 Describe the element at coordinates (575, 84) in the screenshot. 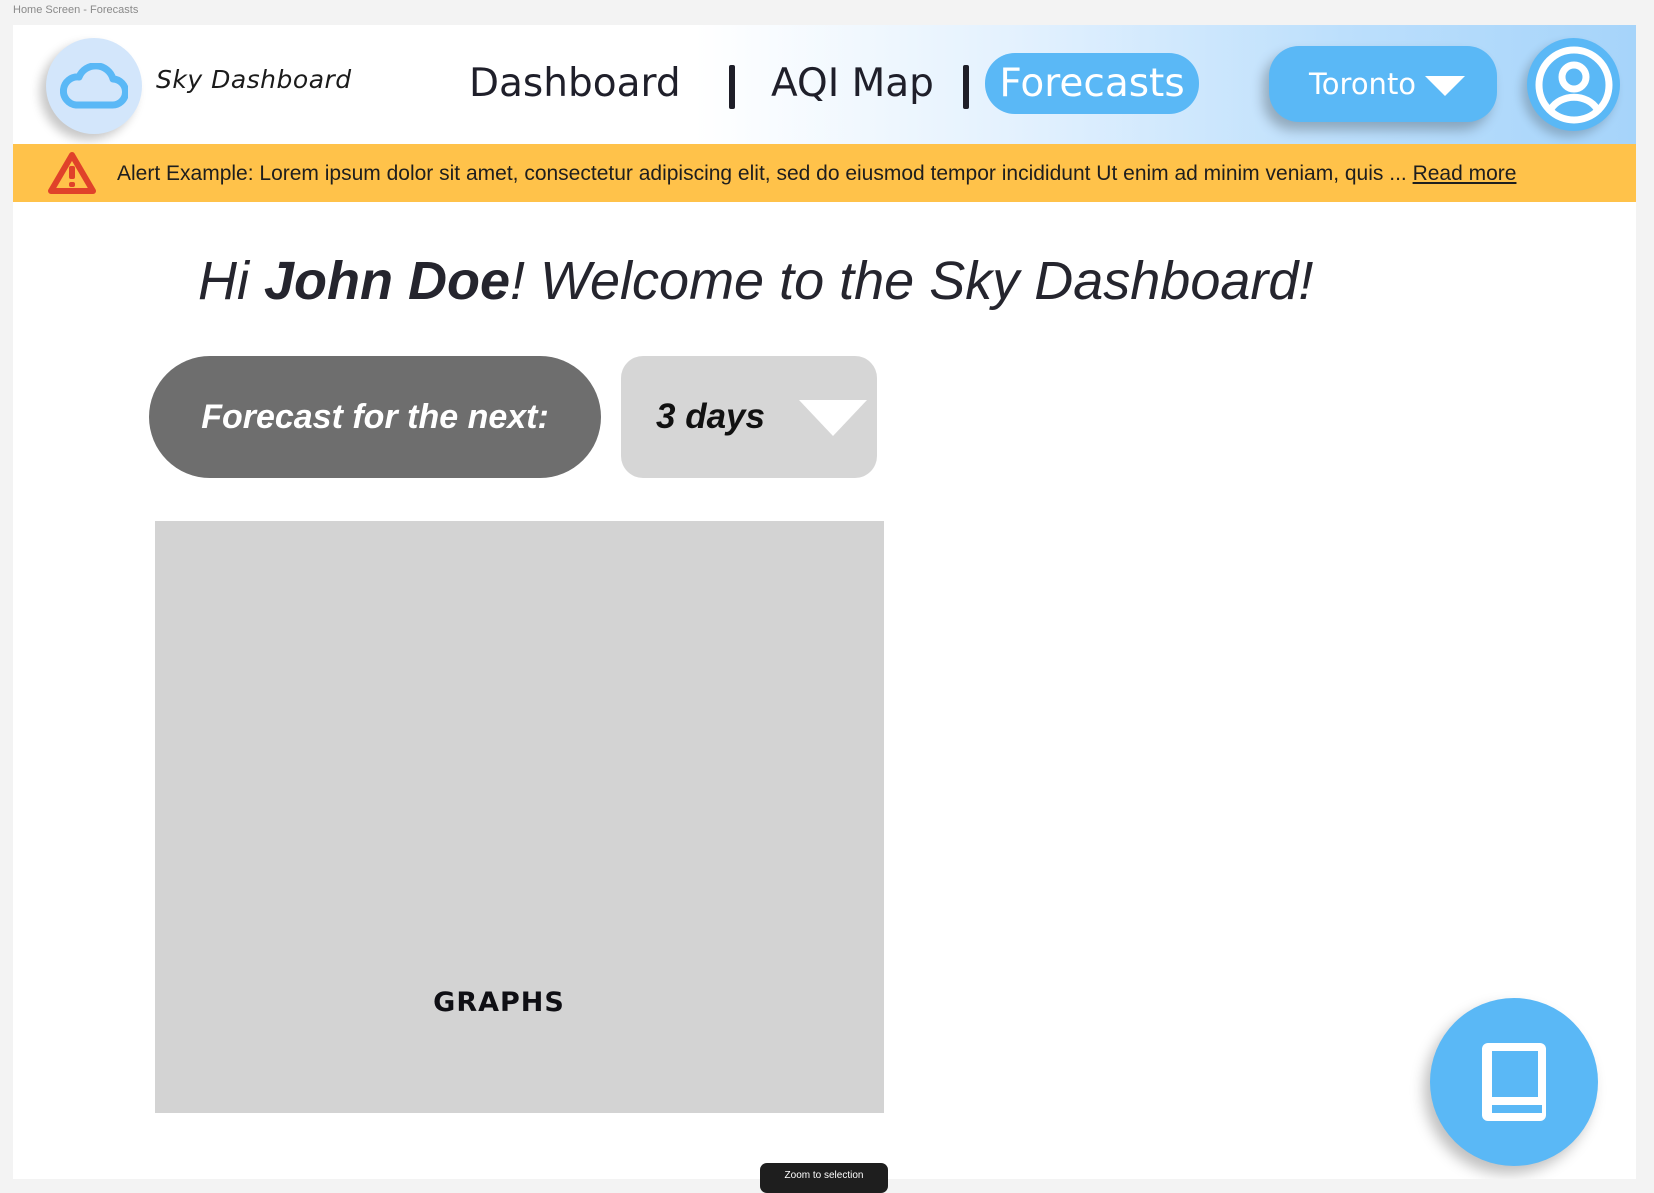

I see `nav-dashboard: Dashboard` at that location.